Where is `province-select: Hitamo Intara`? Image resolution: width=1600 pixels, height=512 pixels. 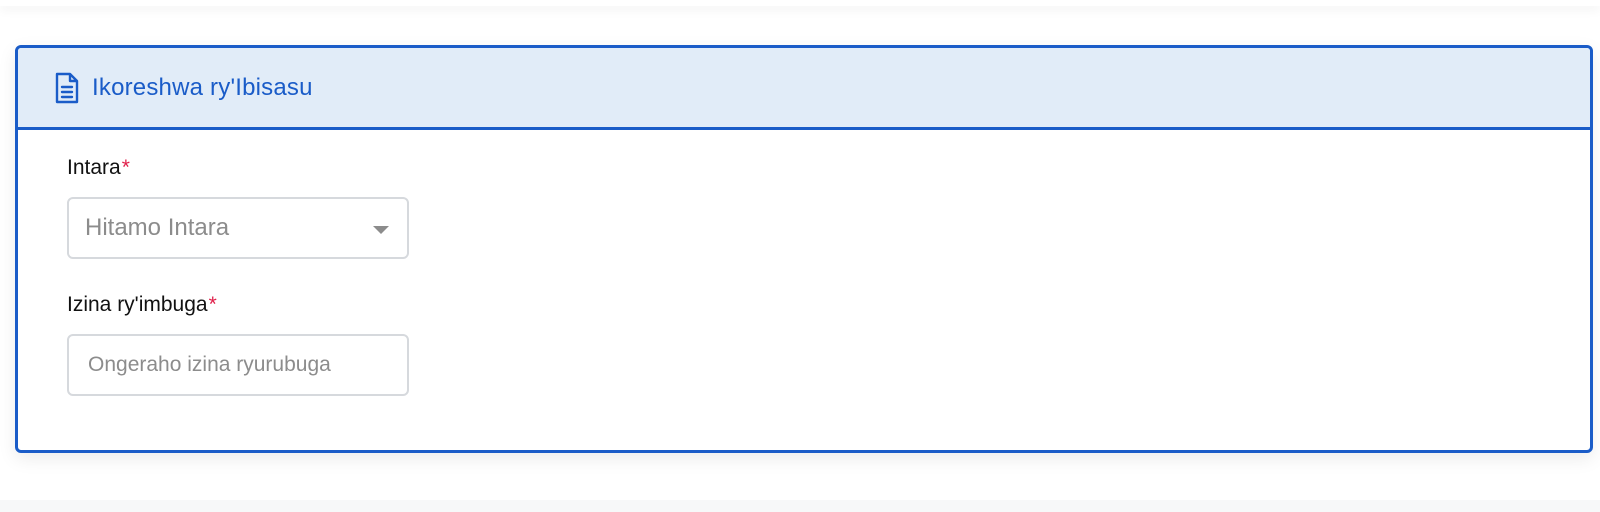 province-select: Hitamo Intara is located at coordinates (238, 228).